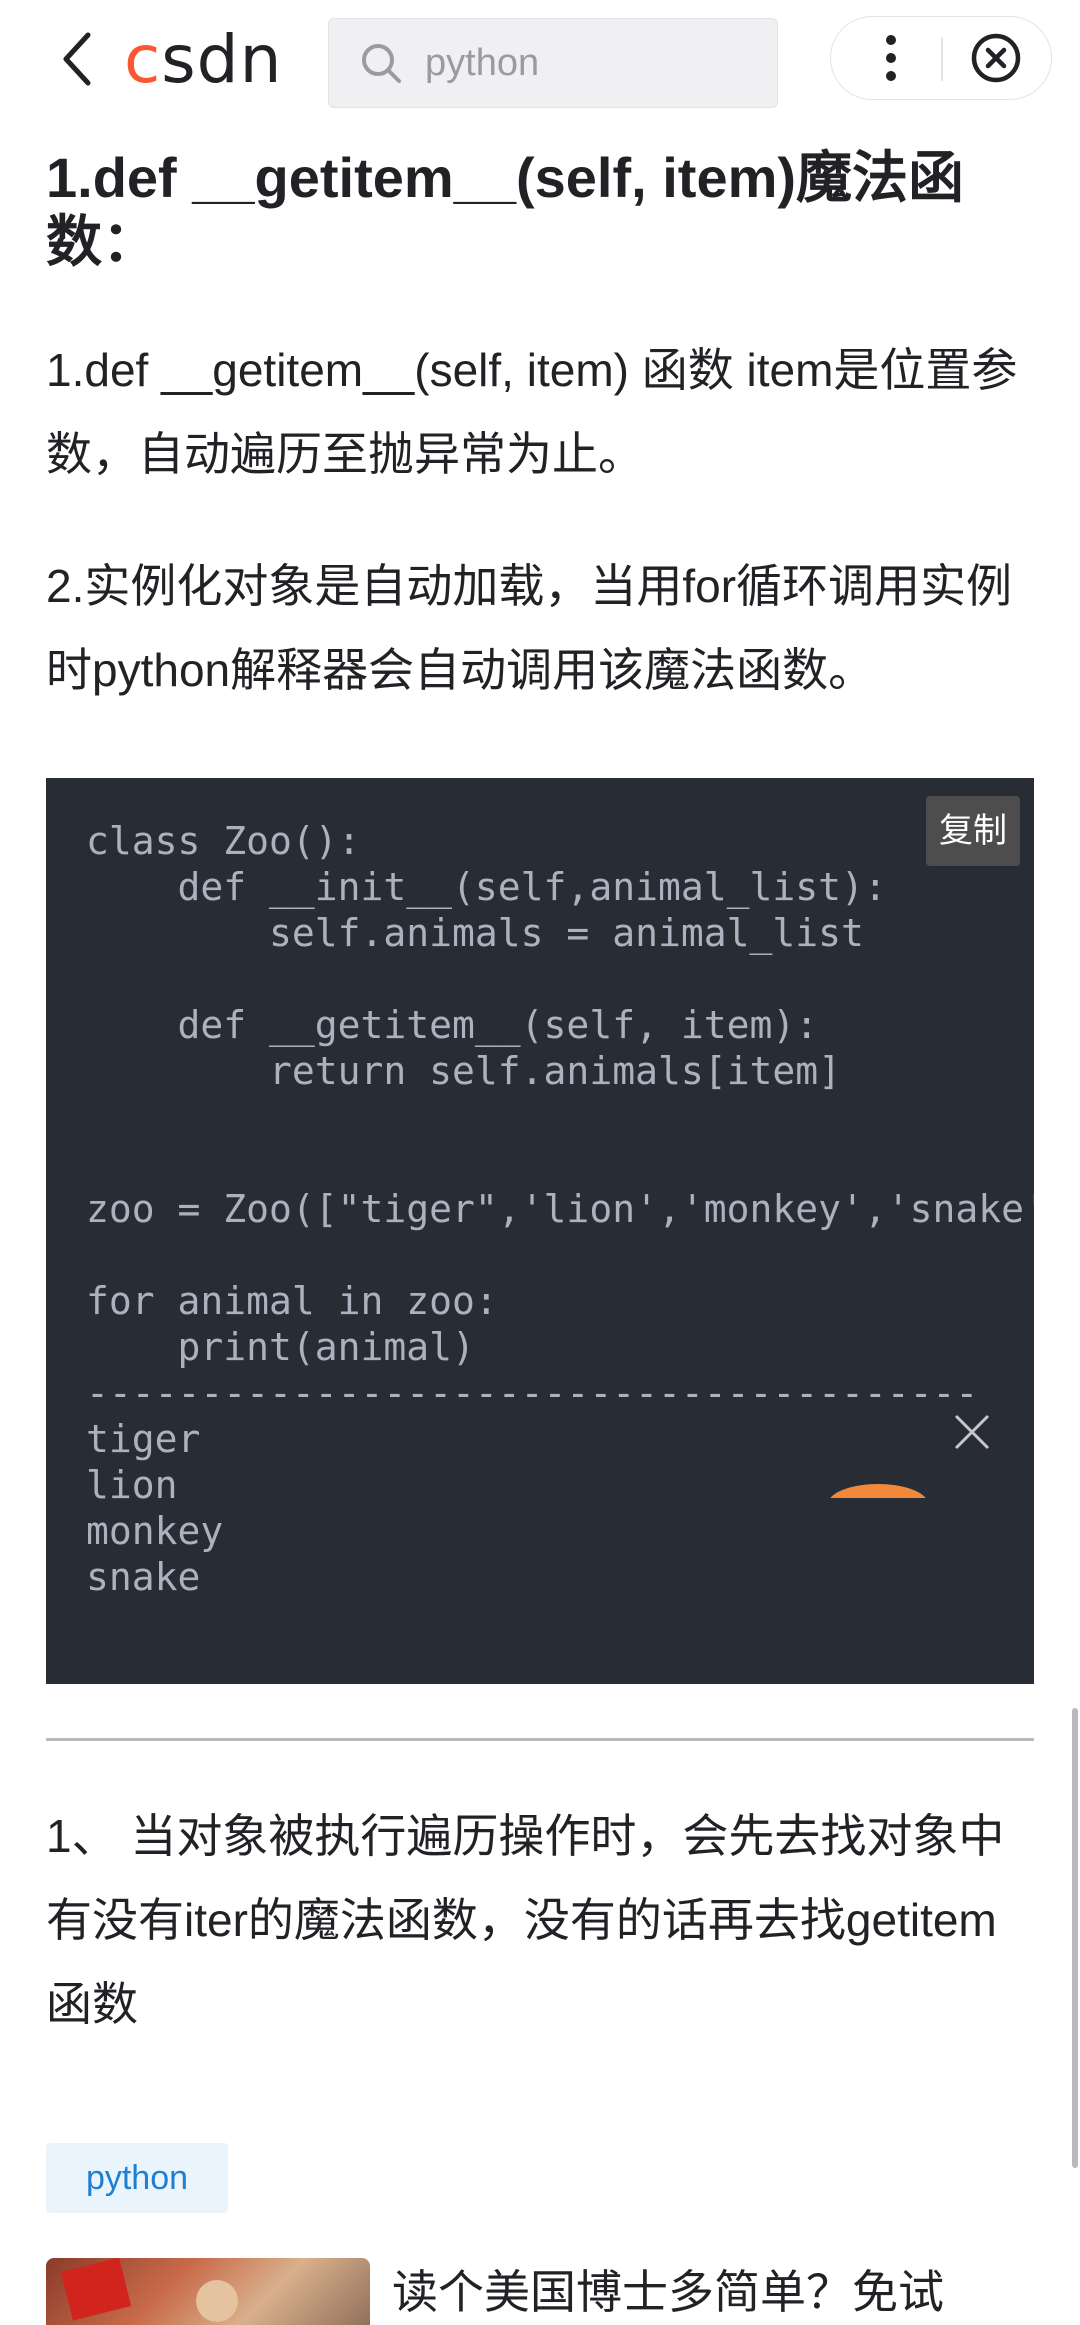 Image resolution: width=1080 pixels, height=2325 pixels. What do you see at coordinates (381, 63) in the screenshot?
I see `search-icon` at bounding box center [381, 63].